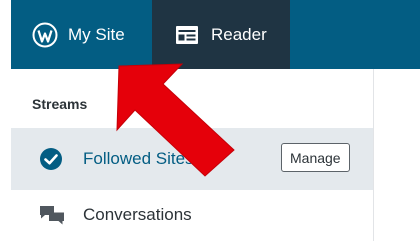  Describe the element at coordinates (5, 120) in the screenshot. I see `window-edge` at that location.